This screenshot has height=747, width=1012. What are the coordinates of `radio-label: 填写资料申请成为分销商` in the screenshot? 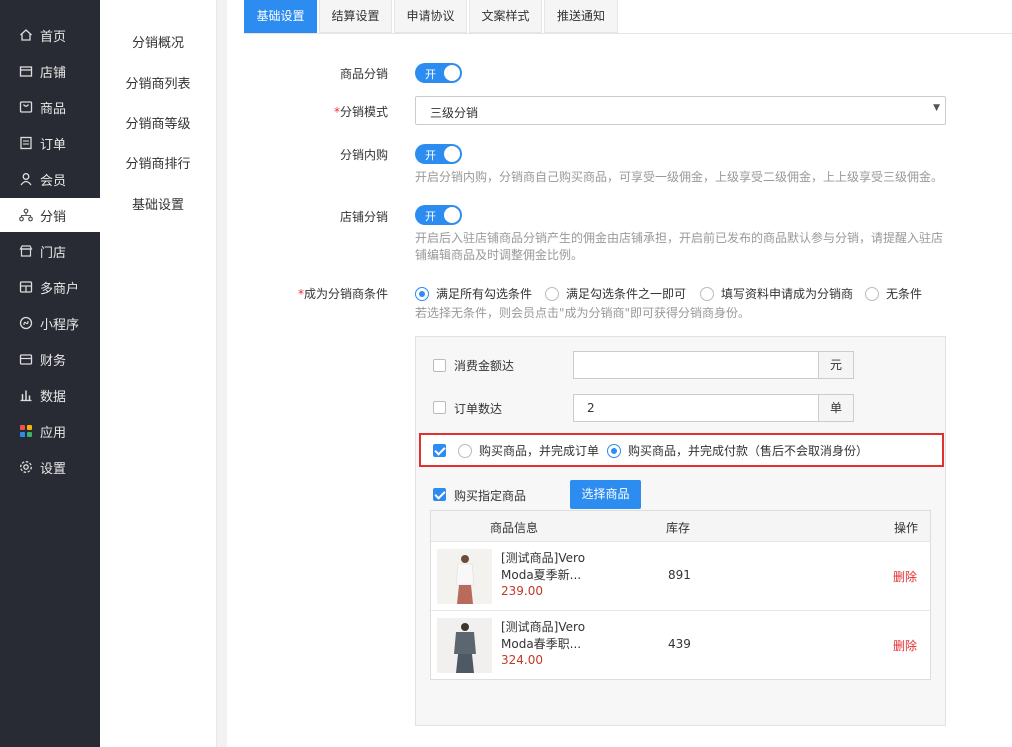 It's located at (787, 294).